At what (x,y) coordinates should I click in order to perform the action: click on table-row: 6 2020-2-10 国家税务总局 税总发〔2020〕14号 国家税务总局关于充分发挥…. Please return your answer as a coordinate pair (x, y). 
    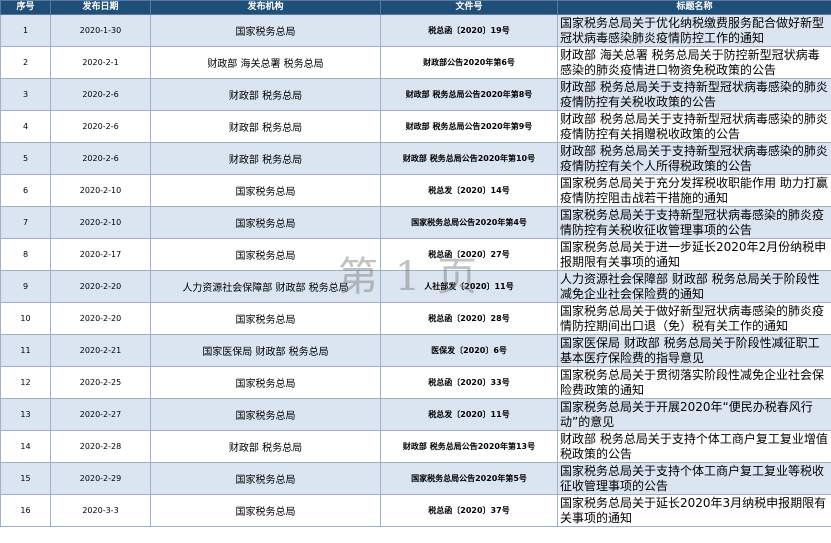
    Looking at the image, I should click on (415, 190).